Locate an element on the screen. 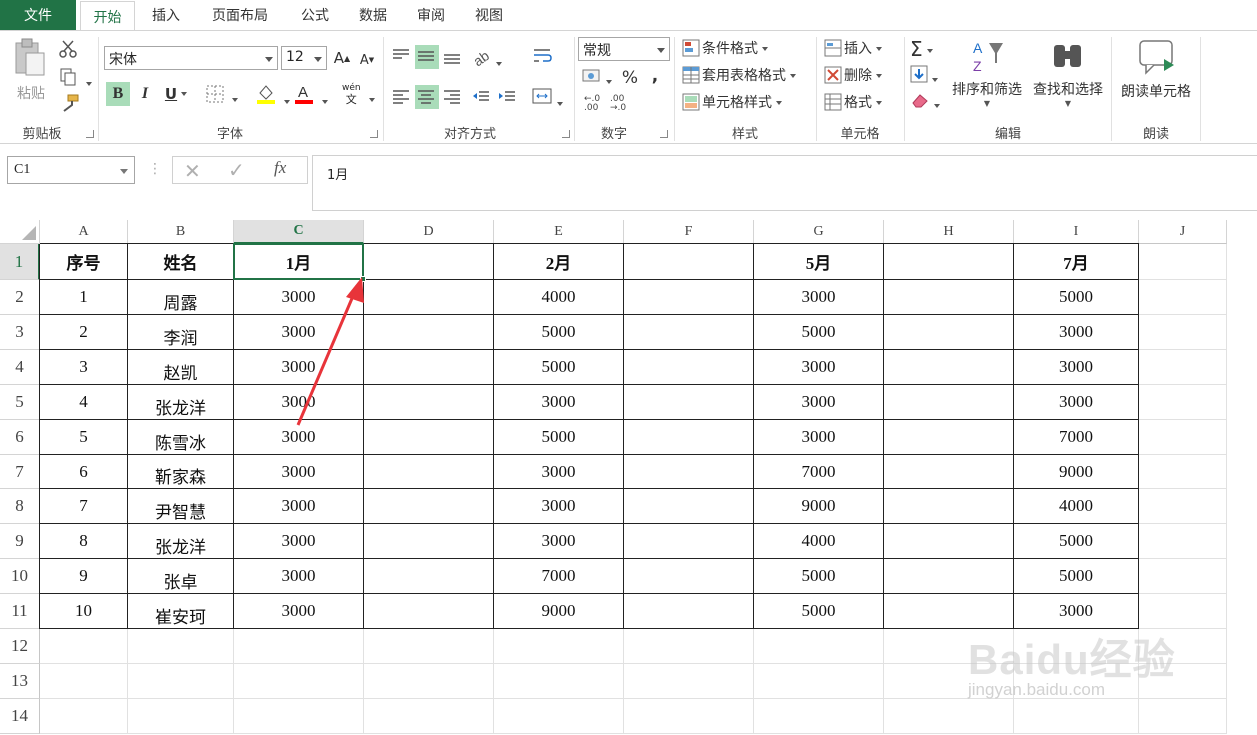 This screenshot has width=1257, height=735. cell-F10 is located at coordinates (689, 576).